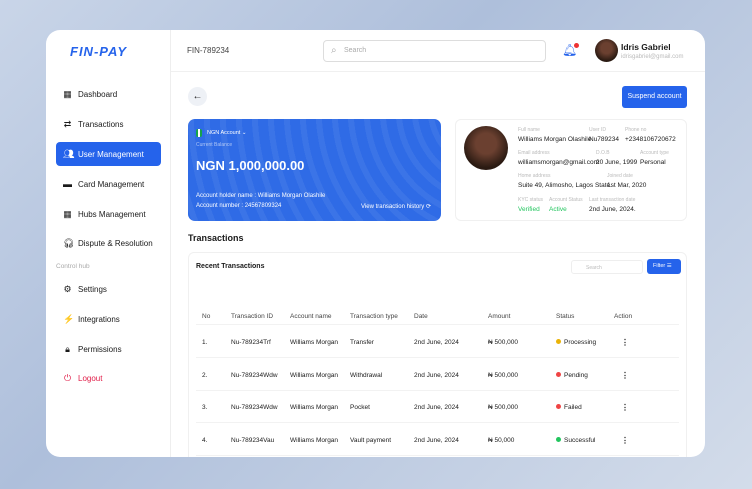  What do you see at coordinates (108, 289) in the screenshot?
I see `sidebar-item: ⚙ Settings` at bounding box center [108, 289].